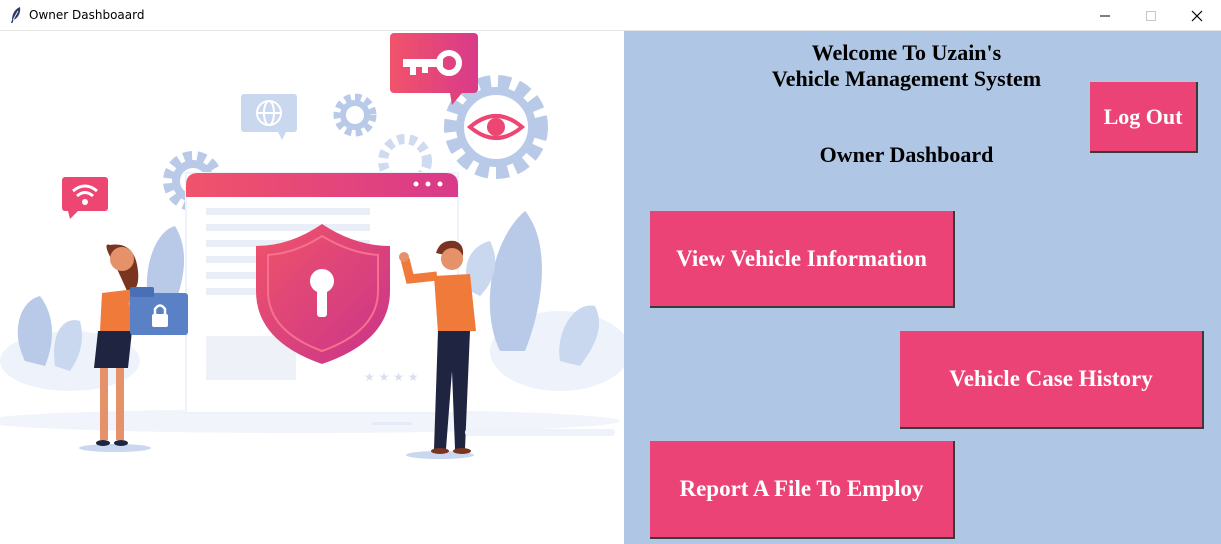 Image resolution: width=1221 pixels, height=544 pixels. Describe the element at coordinates (802, 490) in the screenshot. I see `report-file-button: Report A File To Employ` at that location.